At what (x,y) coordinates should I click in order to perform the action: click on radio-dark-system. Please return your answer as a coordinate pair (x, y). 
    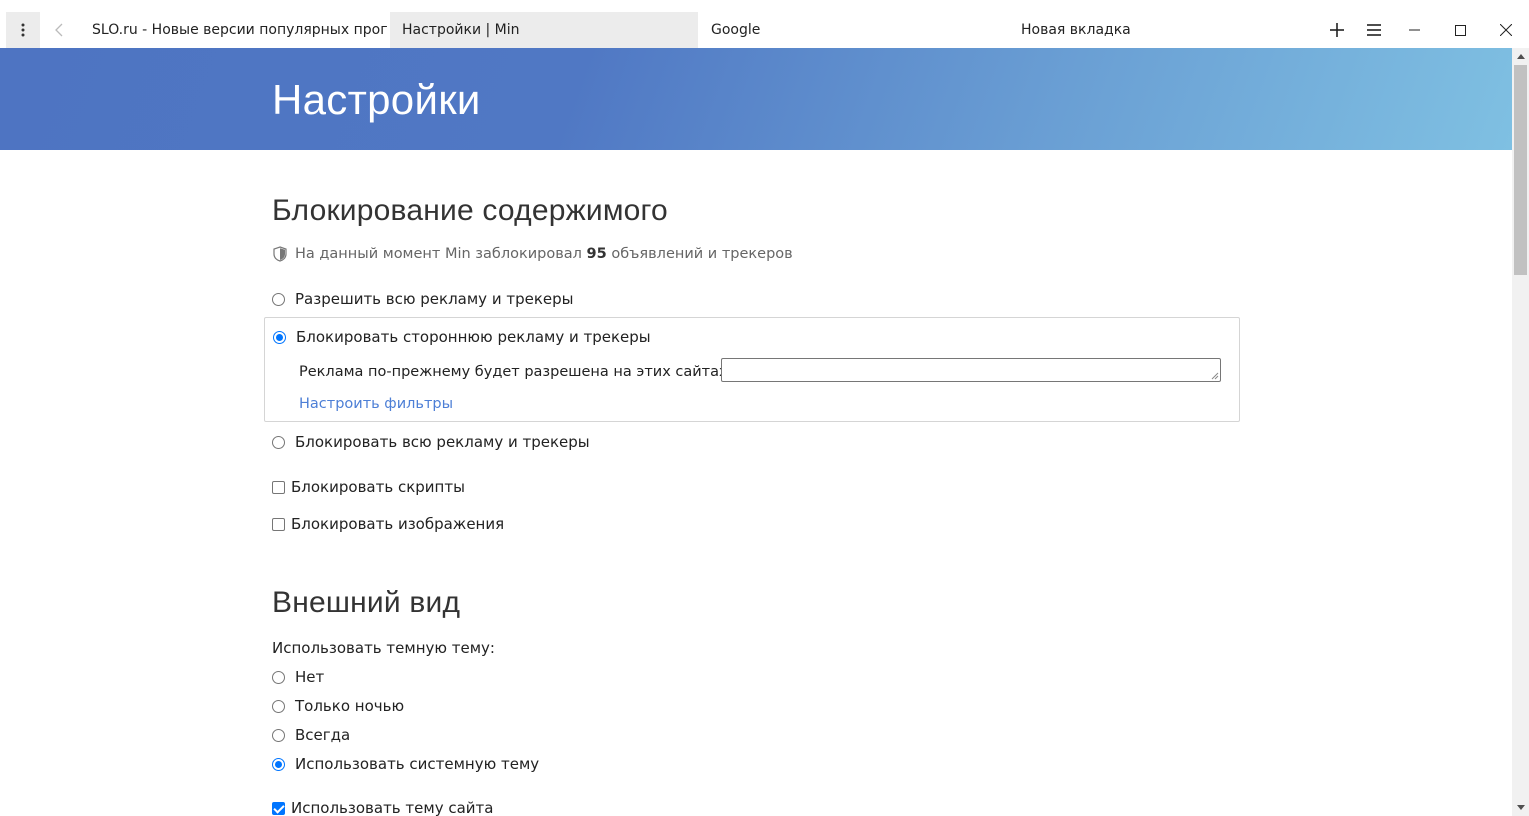
    Looking at the image, I should click on (278, 764).